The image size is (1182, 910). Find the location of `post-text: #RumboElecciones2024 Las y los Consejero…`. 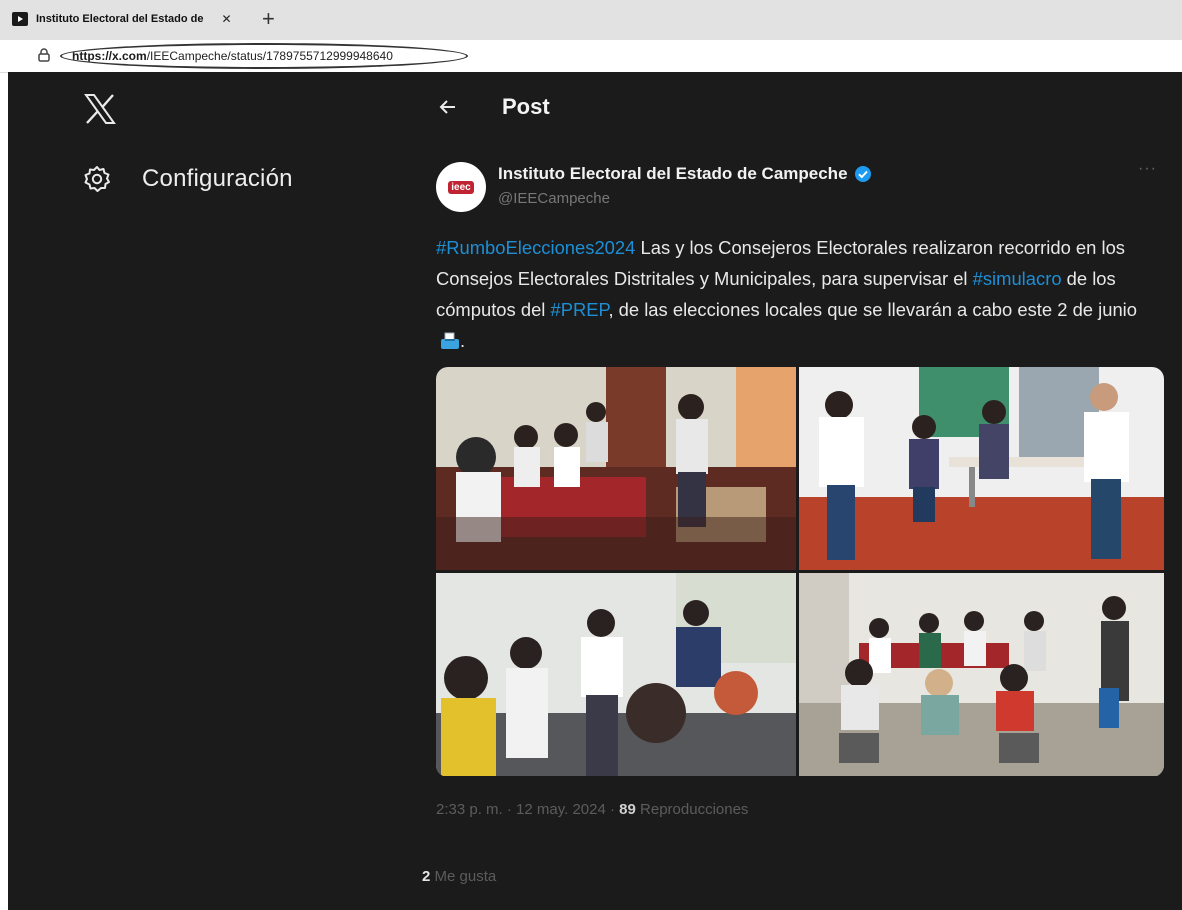

post-text: #RumboElecciones2024 Las y los Consejero… is located at coordinates (796, 294).